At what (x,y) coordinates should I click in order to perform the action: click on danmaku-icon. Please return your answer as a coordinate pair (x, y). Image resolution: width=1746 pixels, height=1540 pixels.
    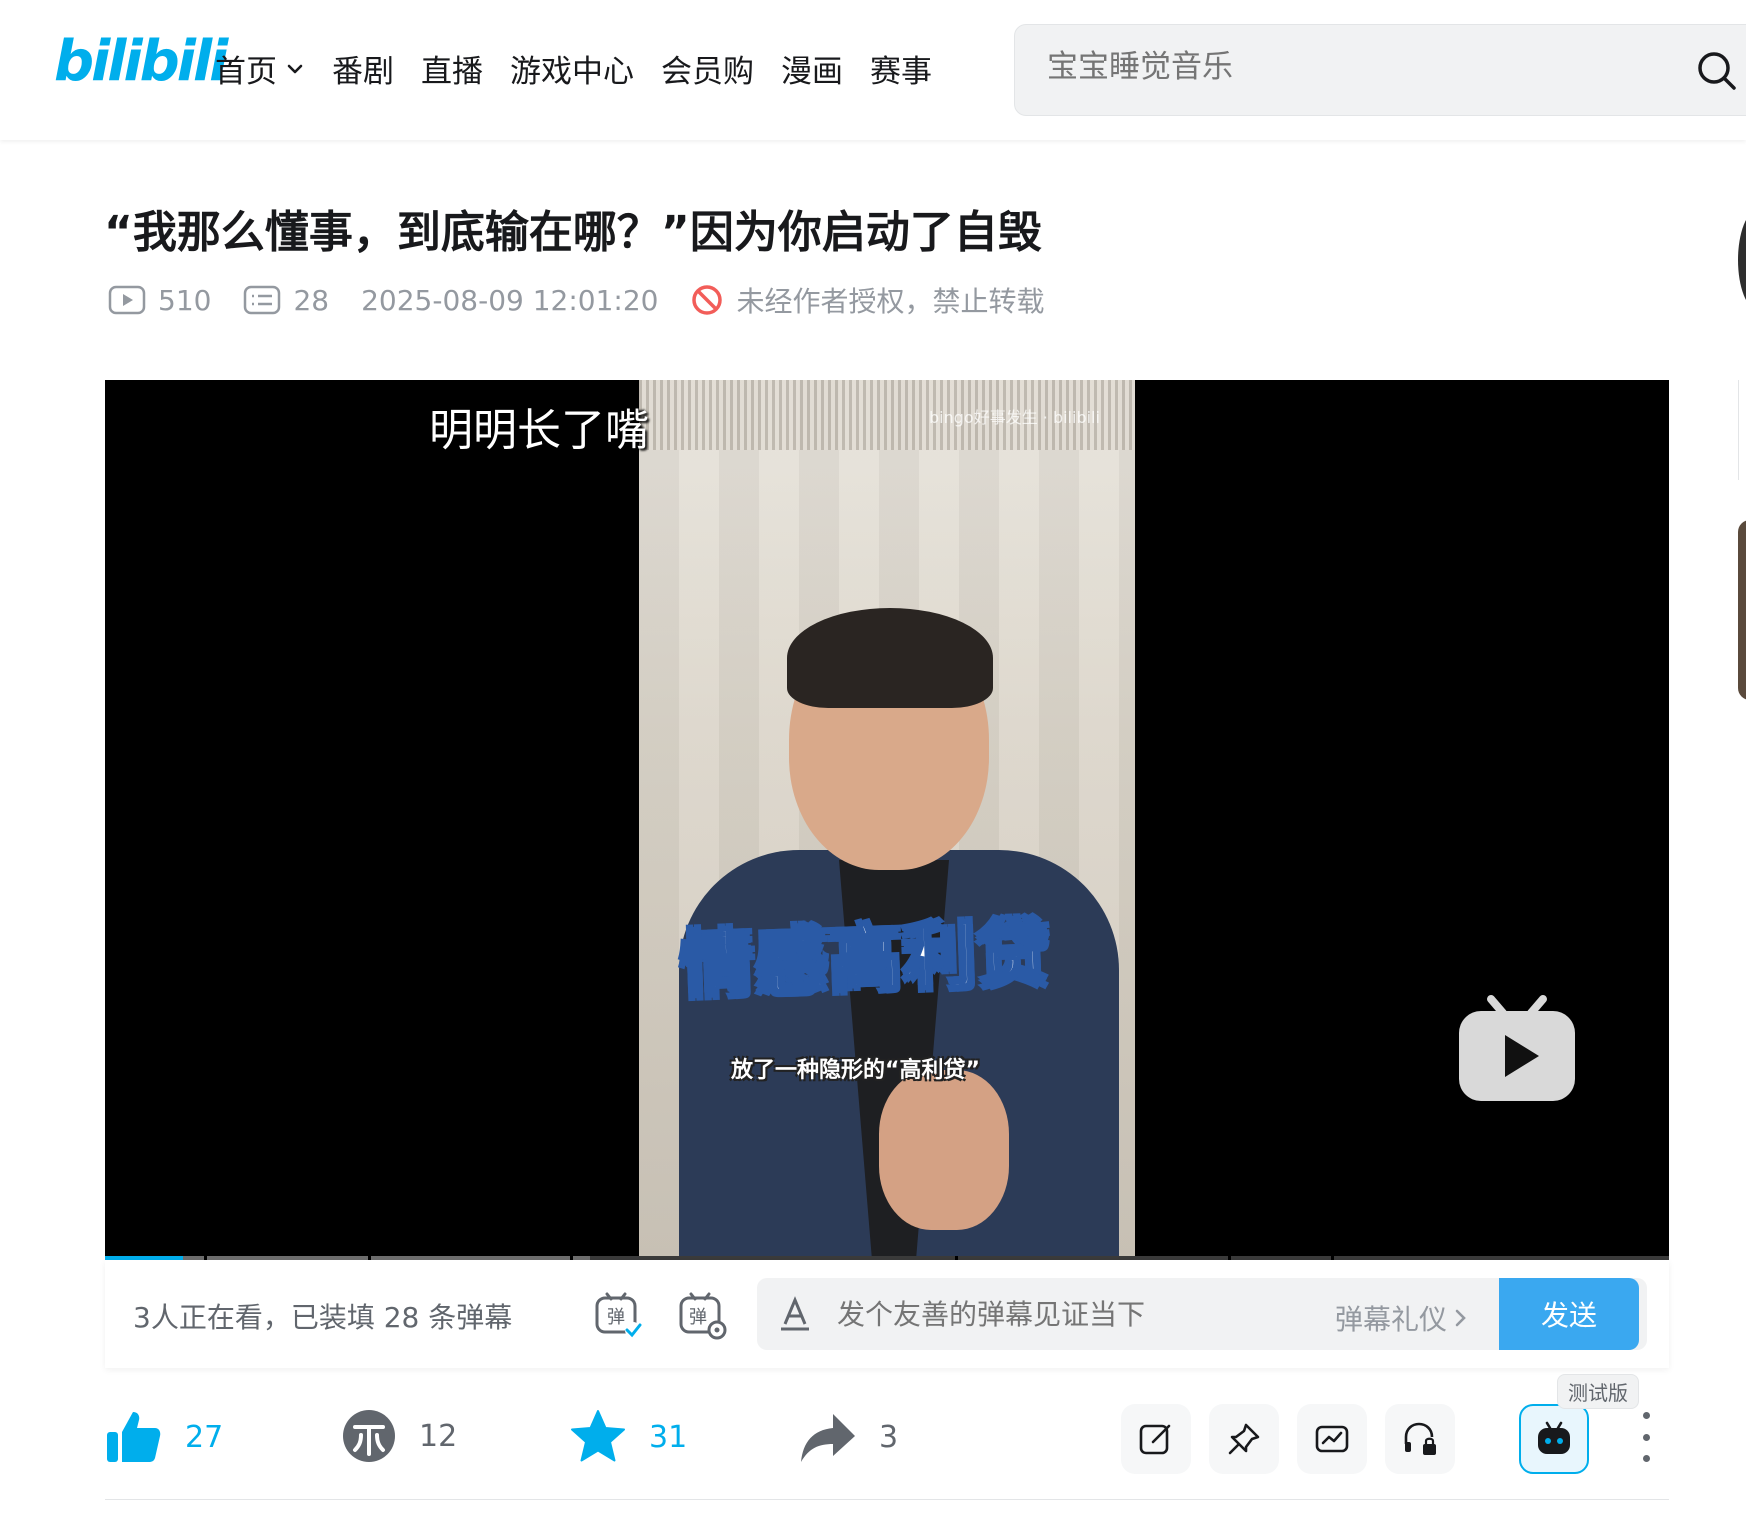
    Looking at the image, I should click on (262, 300).